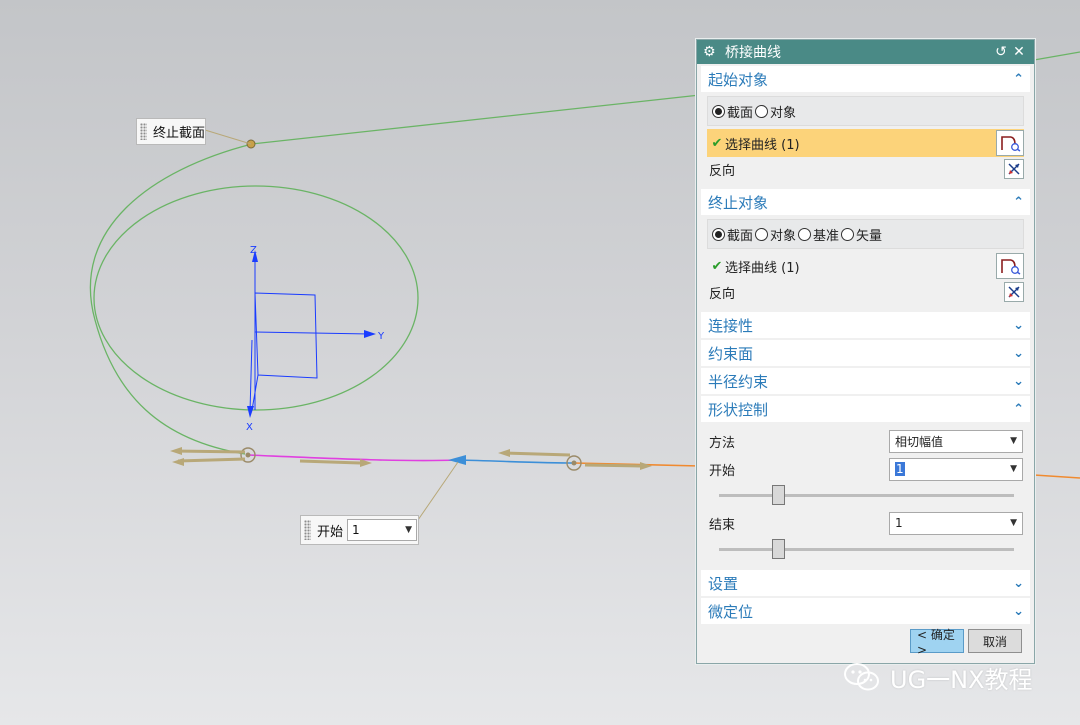  What do you see at coordinates (900, 469) in the screenshot?
I see `start-value: 1` at bounding box center [900, 469].